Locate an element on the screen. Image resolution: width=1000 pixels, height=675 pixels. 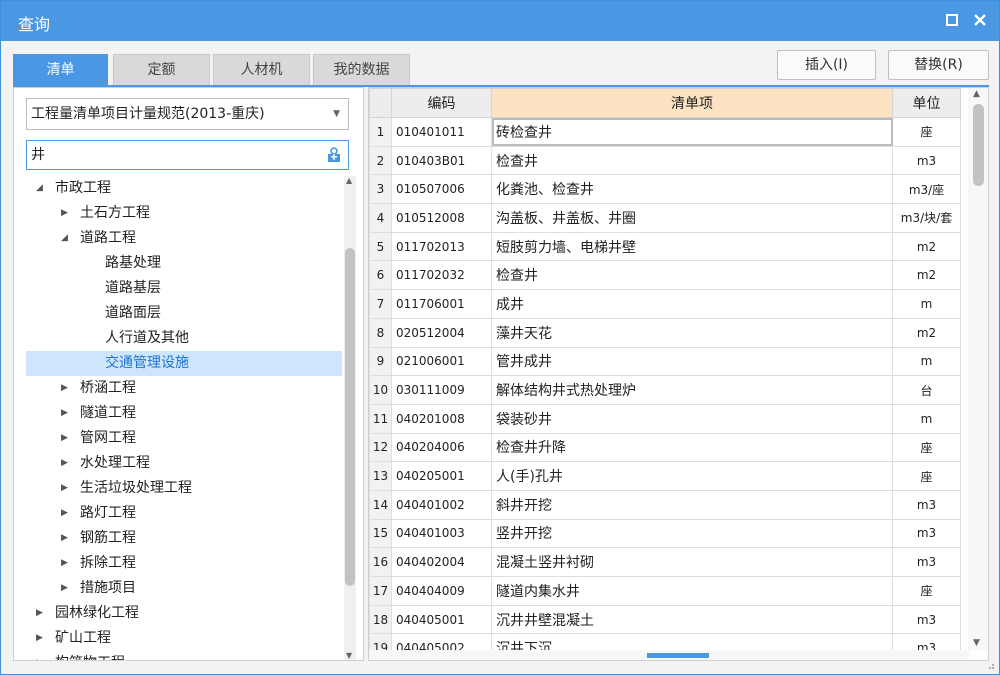
cell-name: 沉井井壁混凝土 is located at coordinates (692, 619).